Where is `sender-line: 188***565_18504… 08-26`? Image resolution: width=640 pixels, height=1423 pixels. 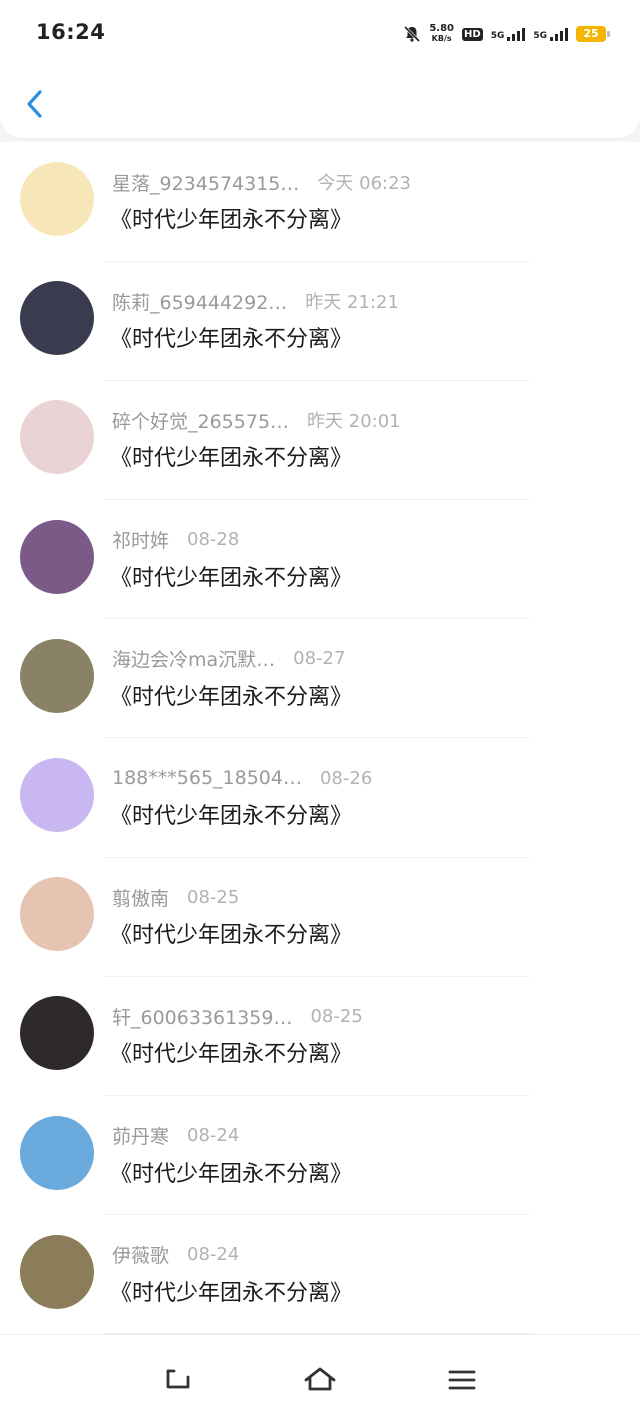
sender-line: 188***565_18504… 08-26 is located at coordinates (242, 778).